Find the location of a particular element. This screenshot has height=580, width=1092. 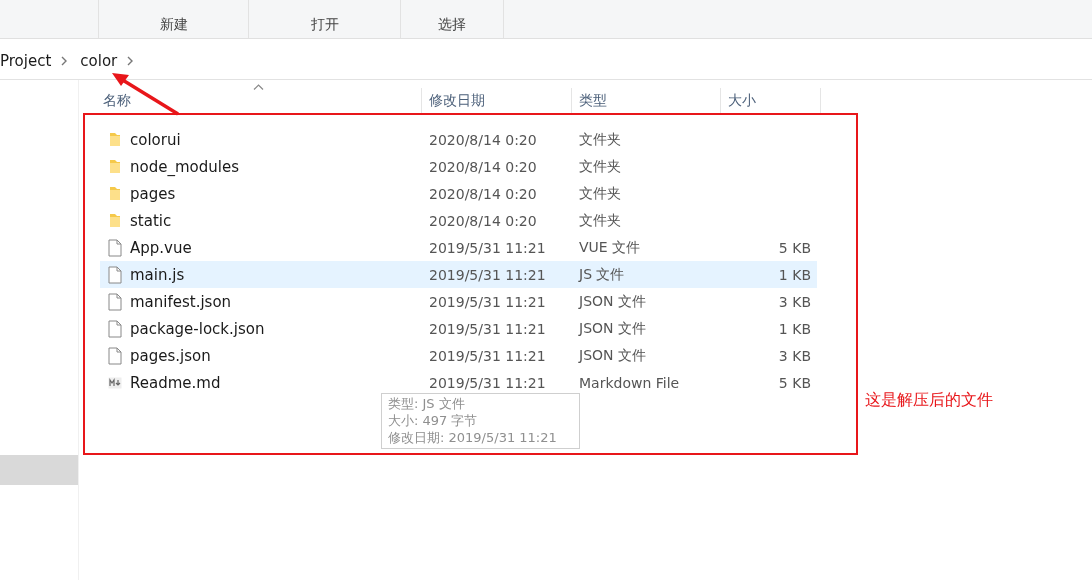

file-row: colorui 2020/8/14 0:20 文件夹 is located at coordinates (458, 139).